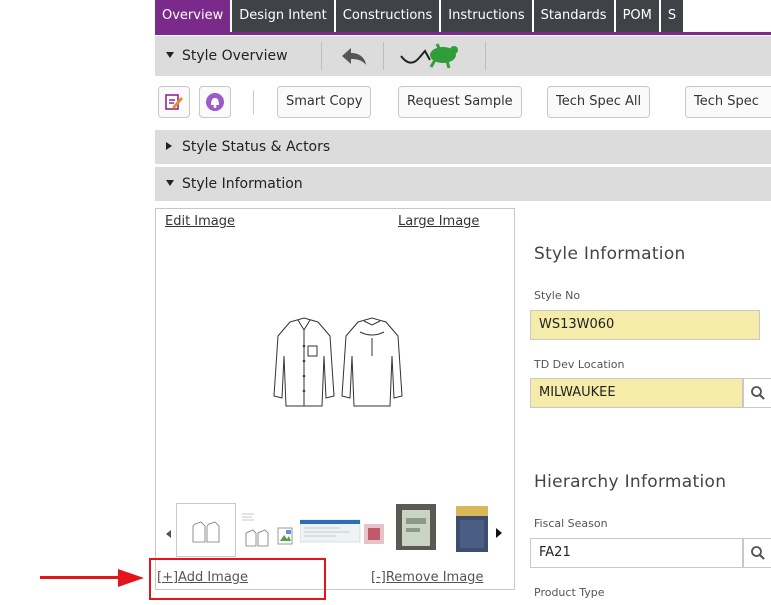 The width and height of the screenshot is (771, 605). Describe the element at coordinates (427, 577) in the screenshot. I see `remove-image-link: [-]Remove Image` at that location.